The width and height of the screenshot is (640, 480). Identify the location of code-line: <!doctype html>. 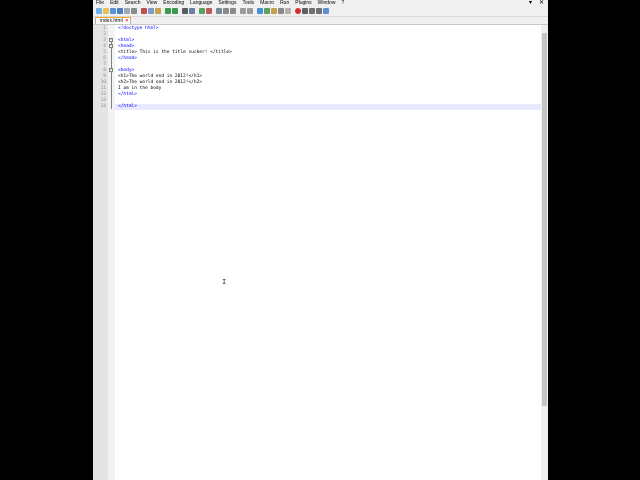
(138, 28).